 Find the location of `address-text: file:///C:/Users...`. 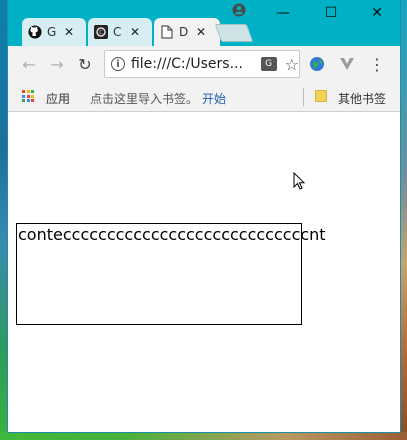

address-text: file:///C:/Users... is located at coordinates (191, 64).